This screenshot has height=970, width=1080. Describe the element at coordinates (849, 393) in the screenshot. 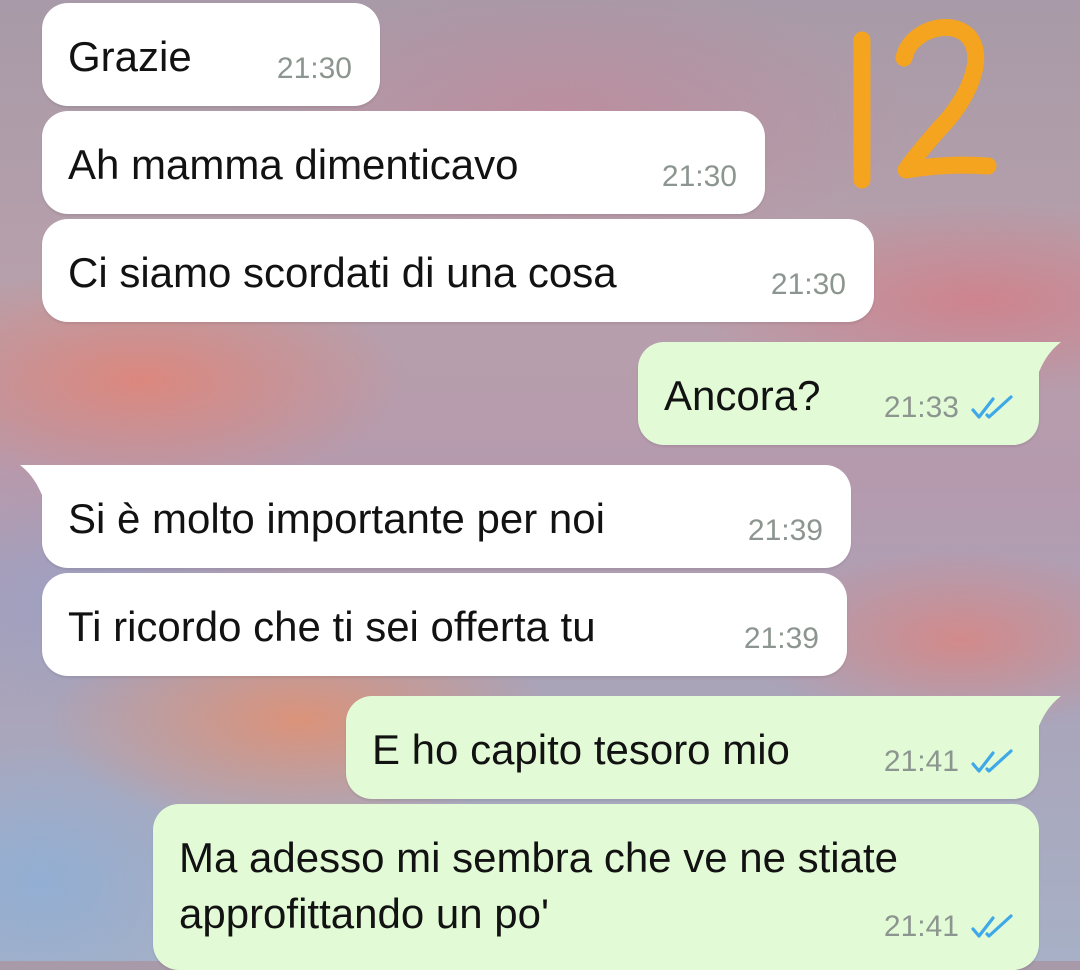

I see `message-bubble-outgoing: Ancora? 21:33` at that location.